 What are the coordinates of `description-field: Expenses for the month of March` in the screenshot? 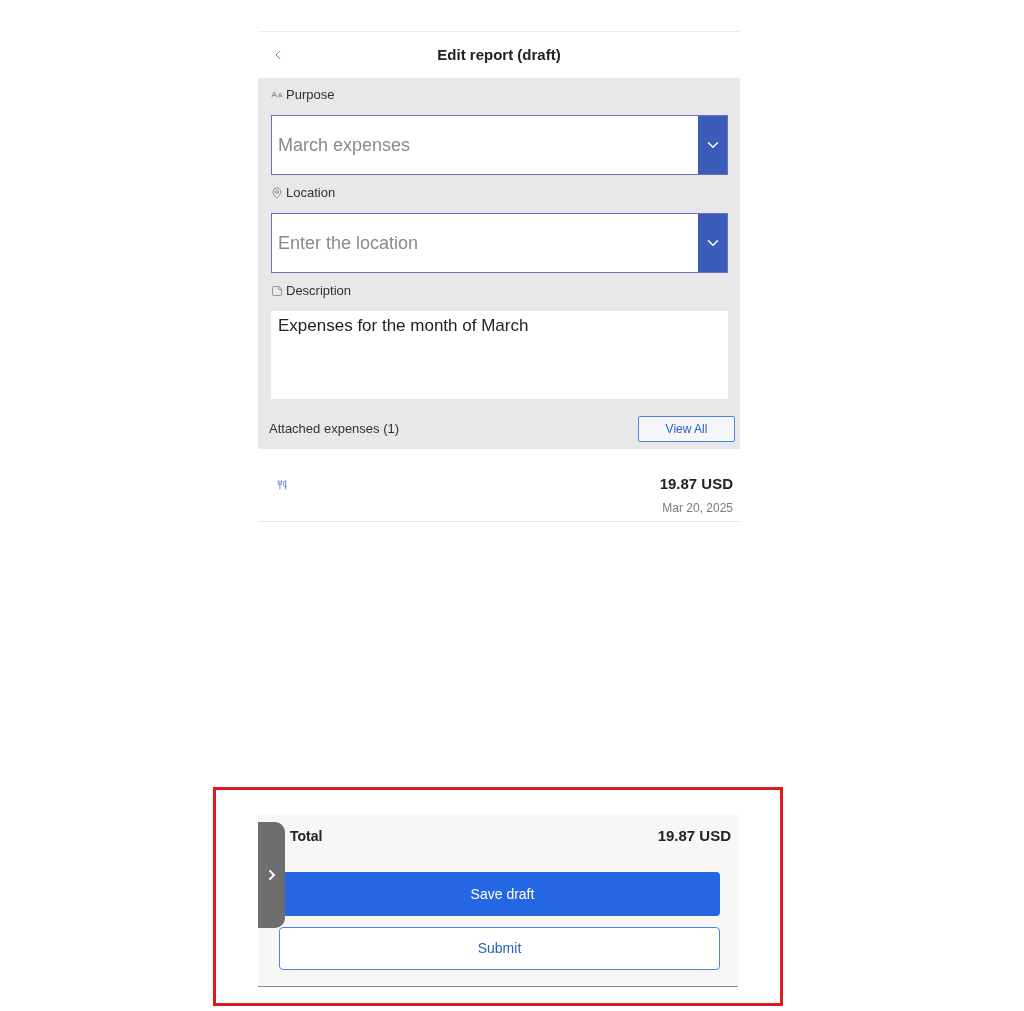 It's located at (499, 355).